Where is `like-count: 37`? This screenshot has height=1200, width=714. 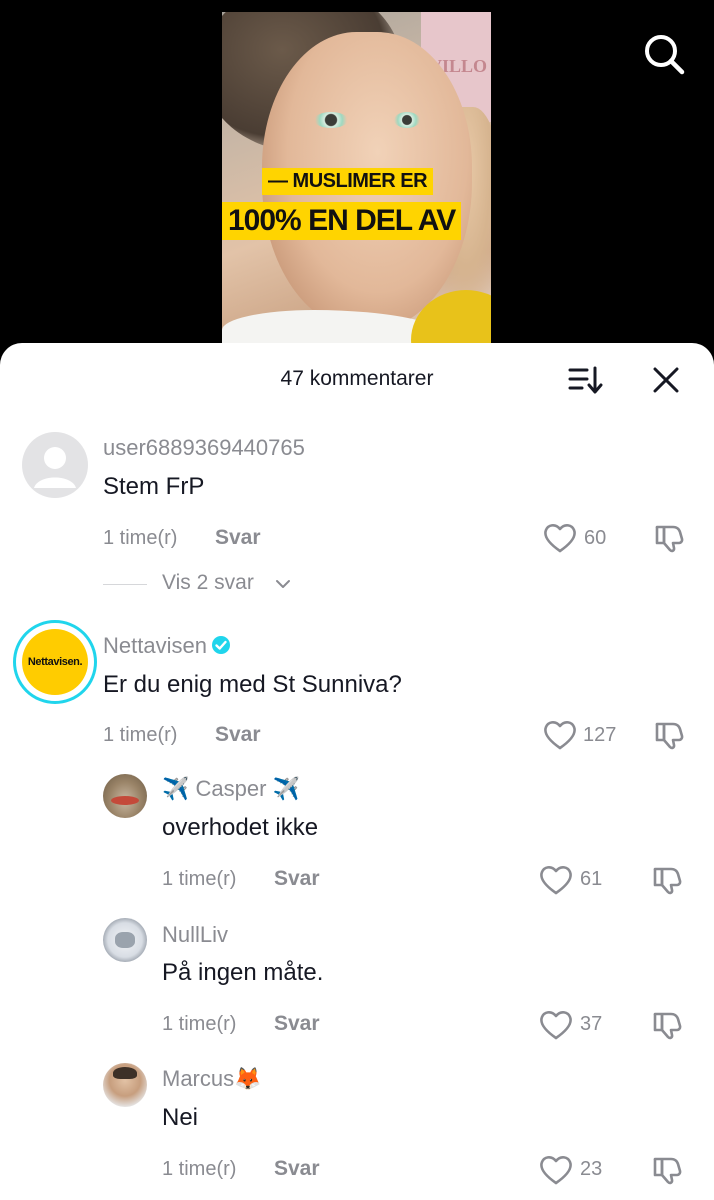
like-count: 37 is located at coordinates (591, 1024).